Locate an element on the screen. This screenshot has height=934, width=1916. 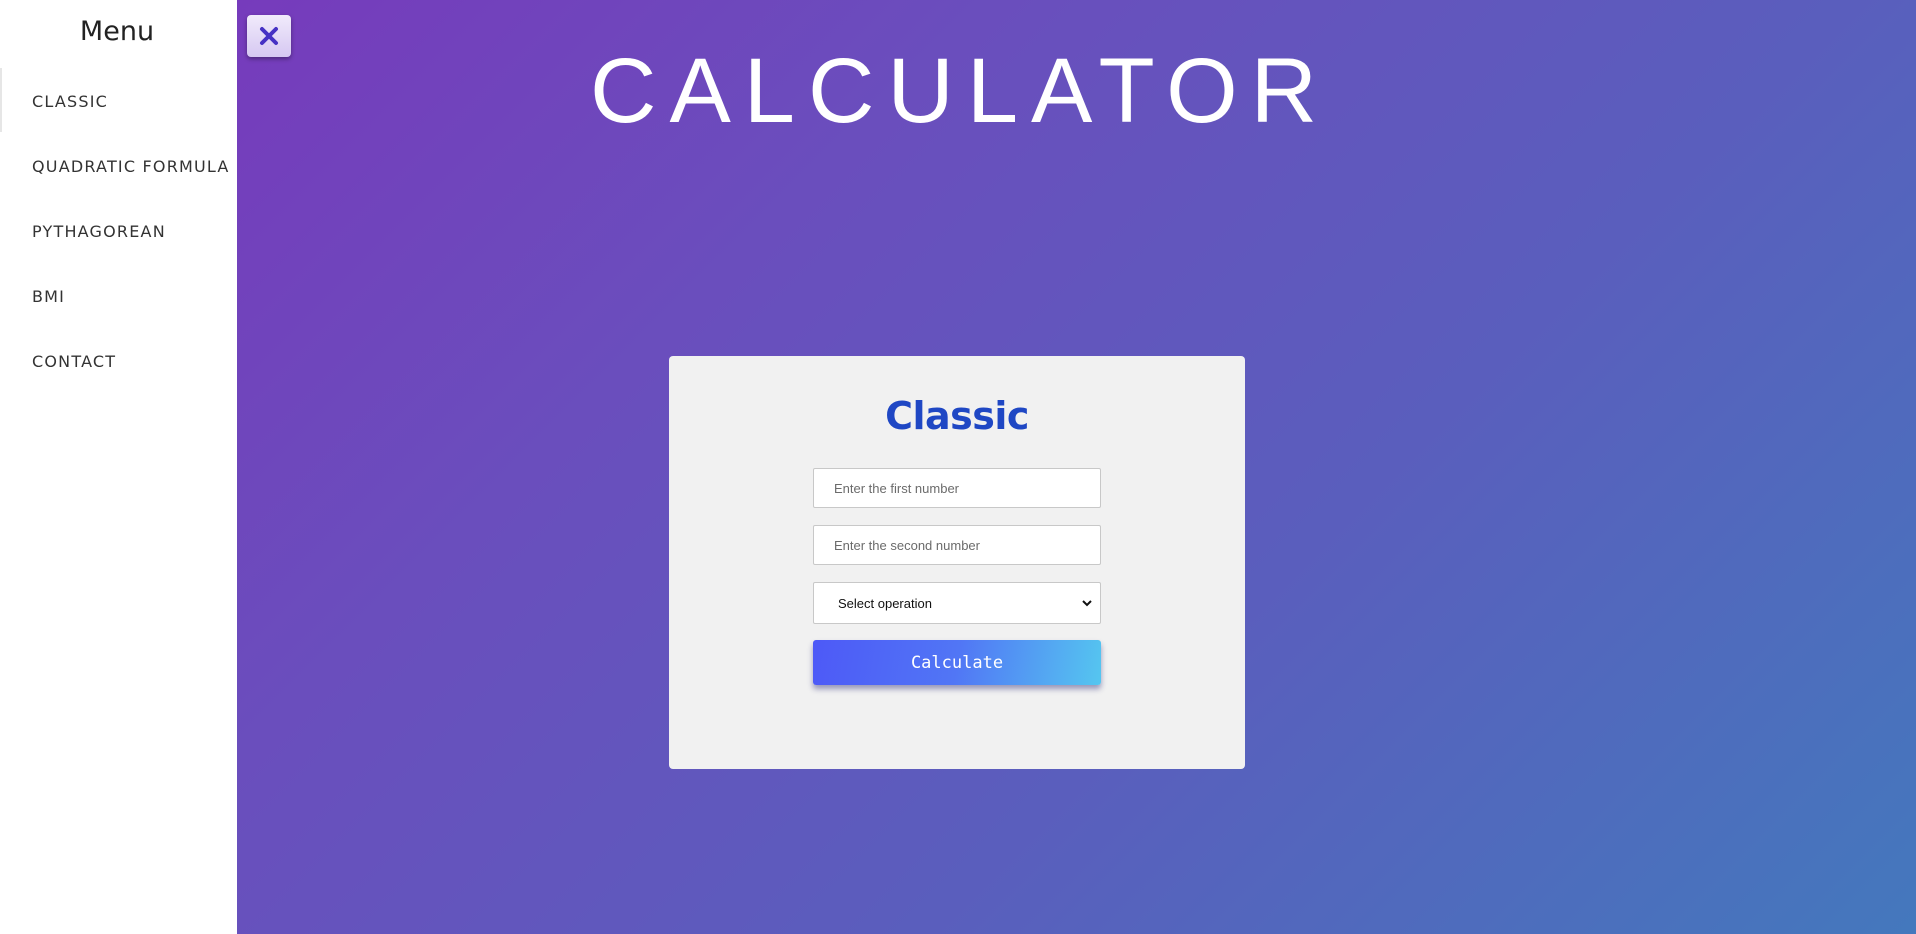
chevron-down-icon is located at coordinates (1087, 603).